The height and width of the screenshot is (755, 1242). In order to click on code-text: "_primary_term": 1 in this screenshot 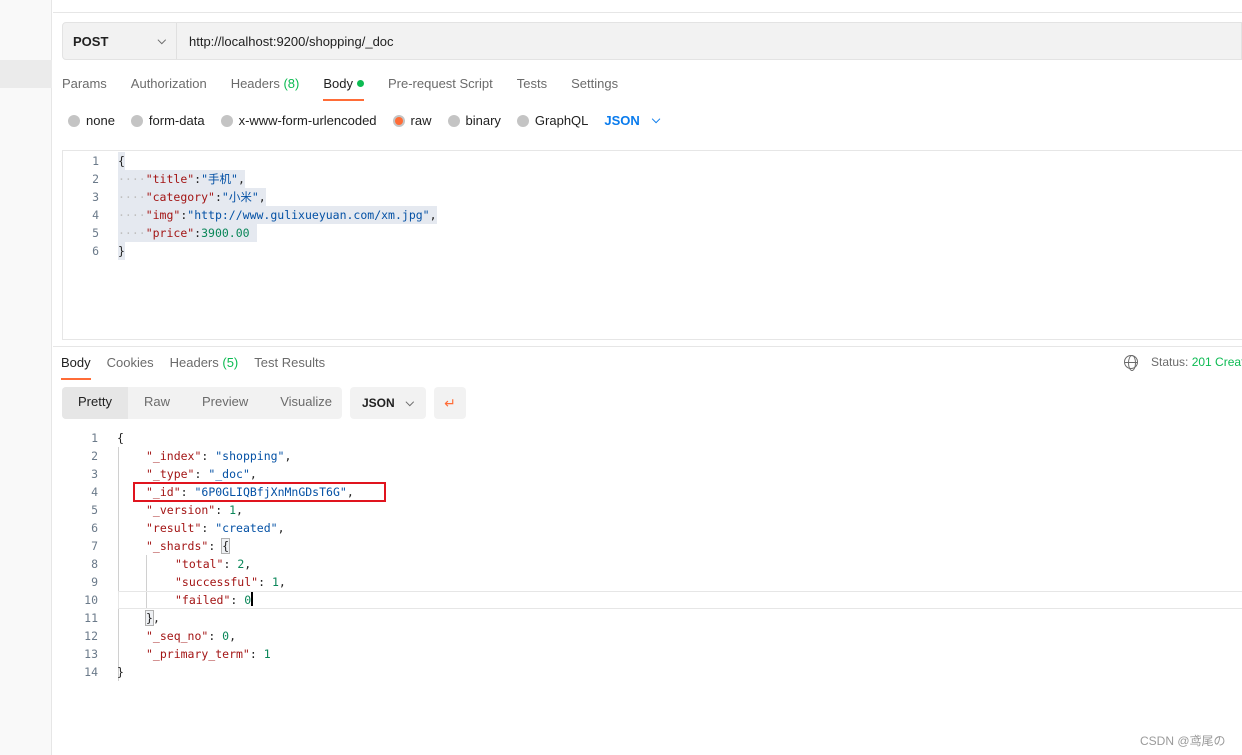, I will do `click(208, 654)`.